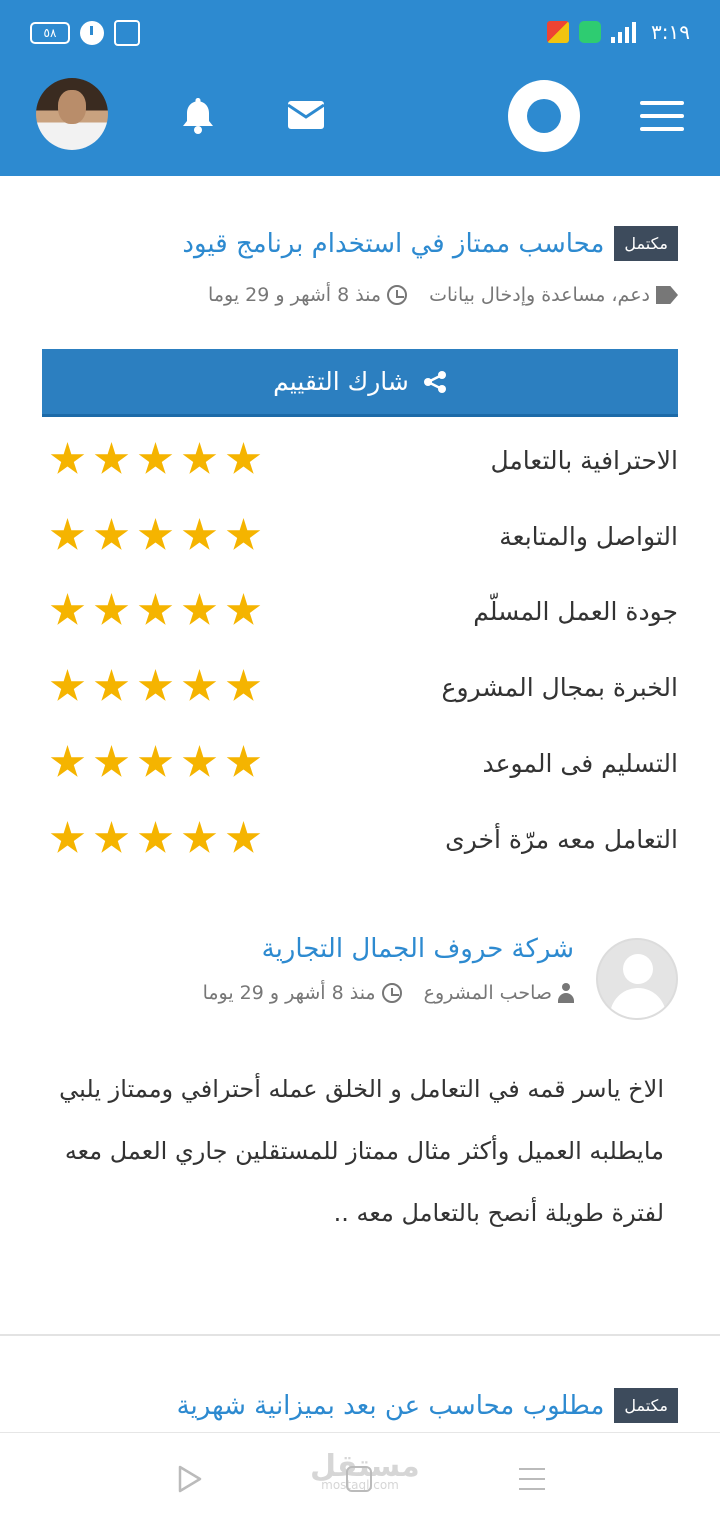 This screenshot has width=720, height=1520. Describe the element at coordinates (360, 463) in the screenshot. I see `rating-row: الاحترافية بالتعامل` at that location.